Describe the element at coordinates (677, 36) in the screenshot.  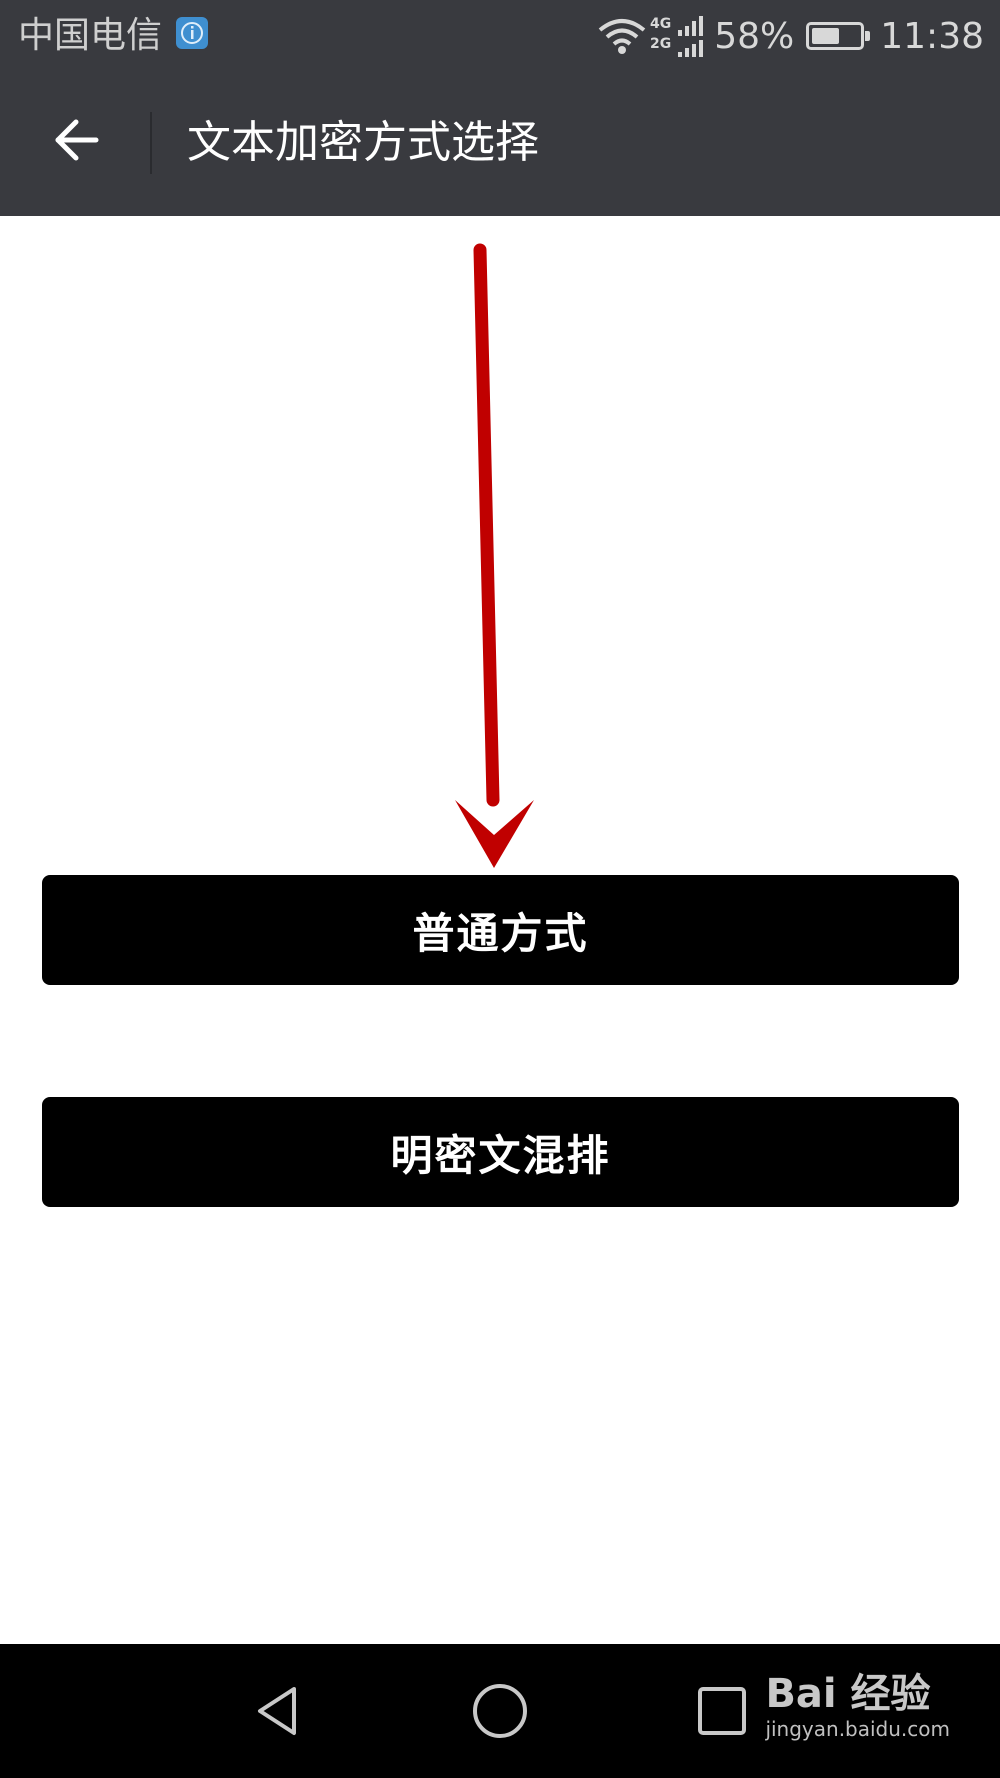
I see `cellular-signal-icon: 4G 2G` at that location.